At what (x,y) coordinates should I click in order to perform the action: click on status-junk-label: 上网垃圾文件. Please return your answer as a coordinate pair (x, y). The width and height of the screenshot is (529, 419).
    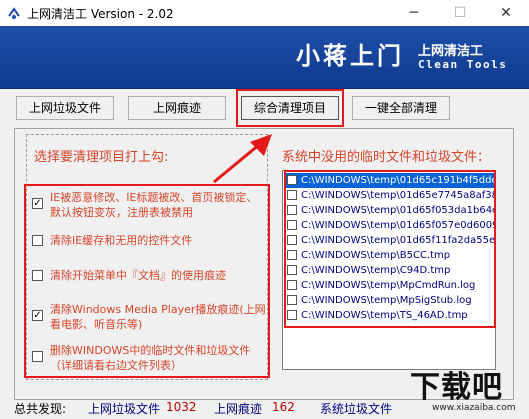
    Looking at the image, I should click on (124, 409).